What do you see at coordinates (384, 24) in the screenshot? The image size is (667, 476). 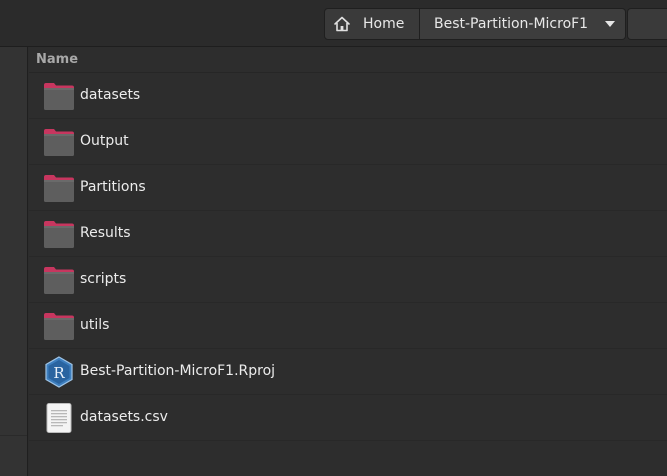 I see `breadcrumb-home-label: Home` at bounding box center [384, 24].